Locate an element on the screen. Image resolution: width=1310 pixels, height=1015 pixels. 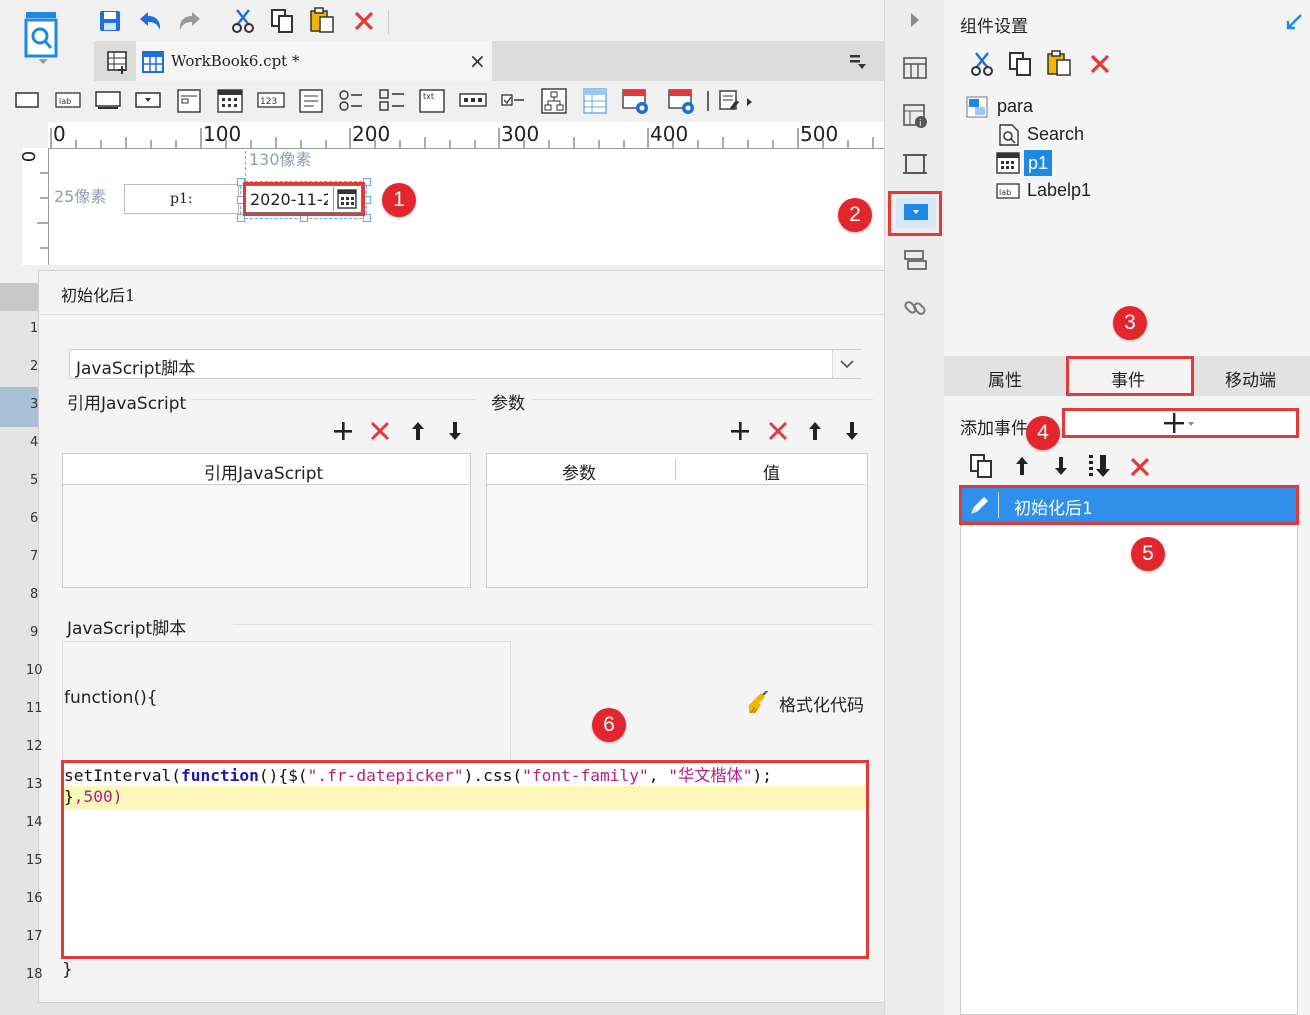
format-code-button: 格式化代码 is located at coordinates (812, 703).